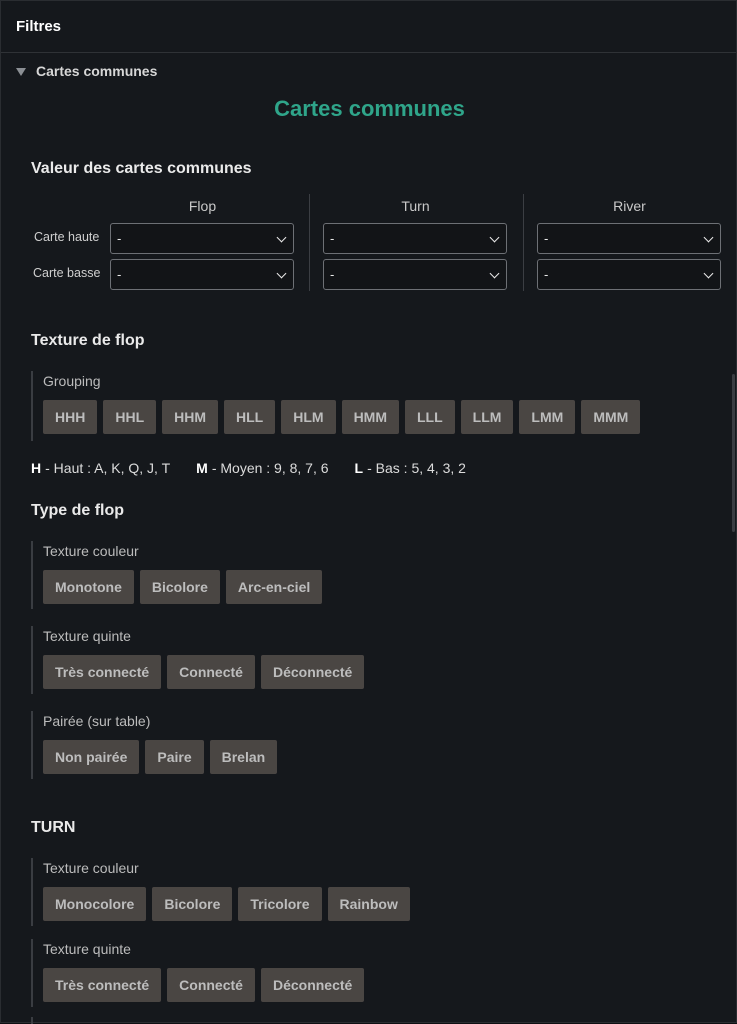 Image resolution: width=737 pixels, height=1024 pixels. What do you see at coordinates (629, 206) in the screenshot?
I see `column-head-river: River` at bounding box center [629, 206].